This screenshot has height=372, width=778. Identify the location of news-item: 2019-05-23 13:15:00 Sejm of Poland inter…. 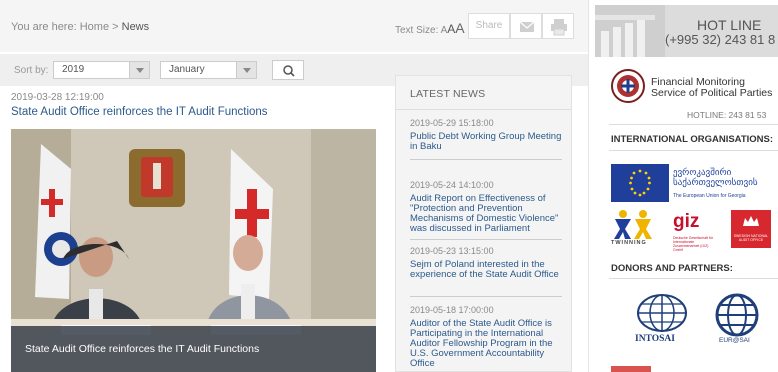
(486, 271).